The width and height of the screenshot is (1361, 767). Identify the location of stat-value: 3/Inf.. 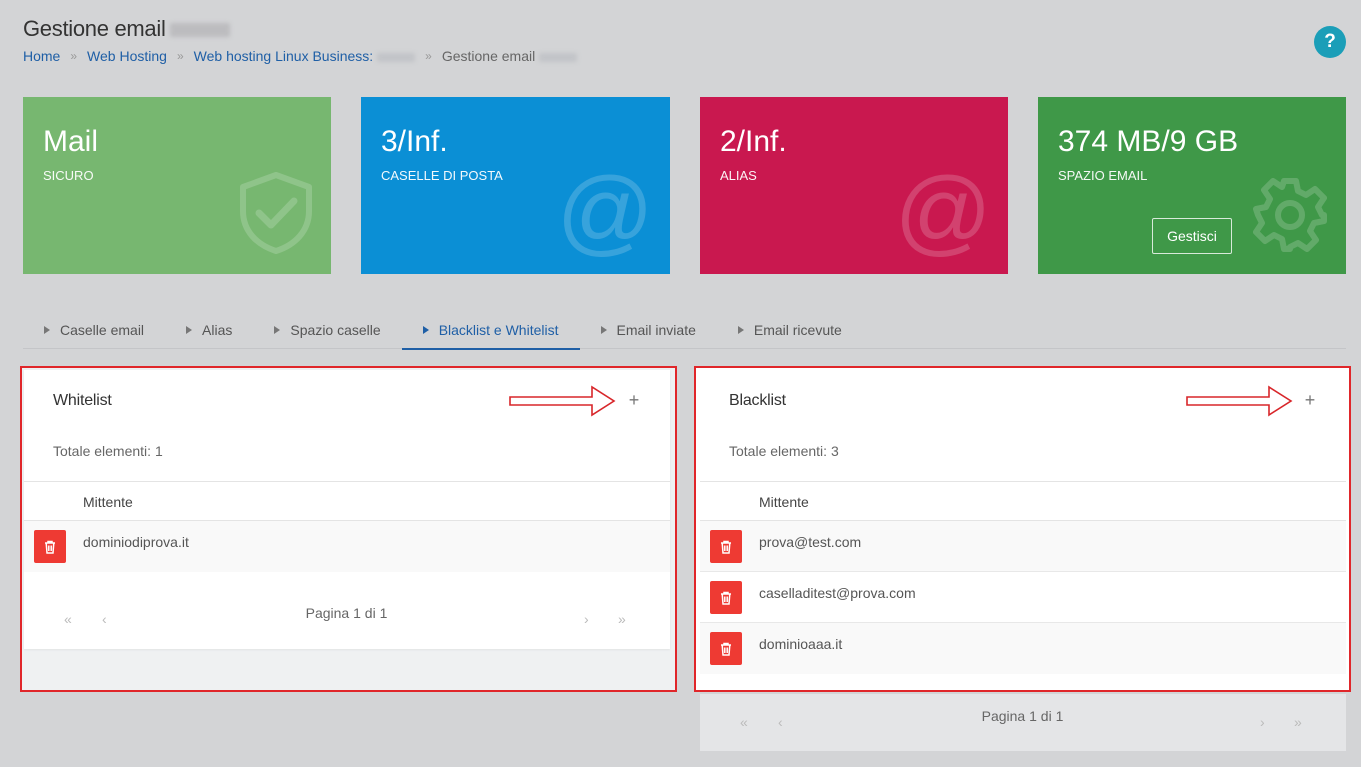
(414, 141).